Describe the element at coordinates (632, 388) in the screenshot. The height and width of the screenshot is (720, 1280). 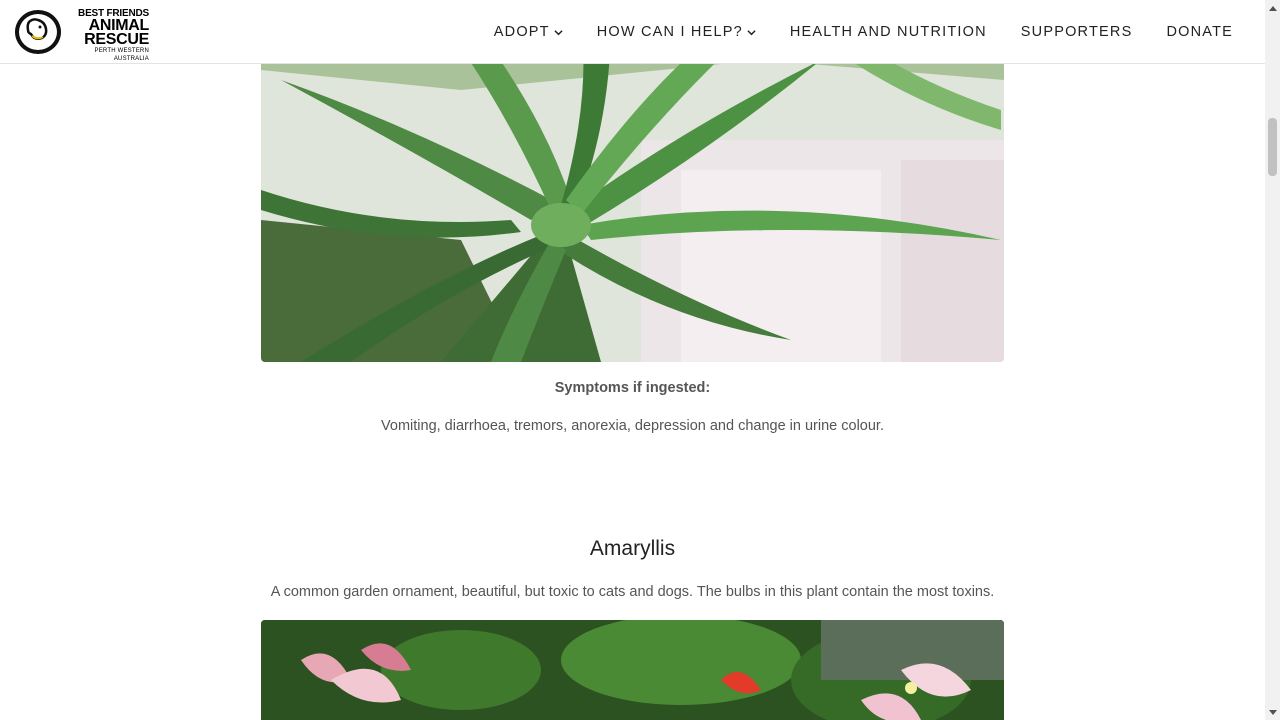
I see `symptoms-label: Symptoms if ingested:` at that location.